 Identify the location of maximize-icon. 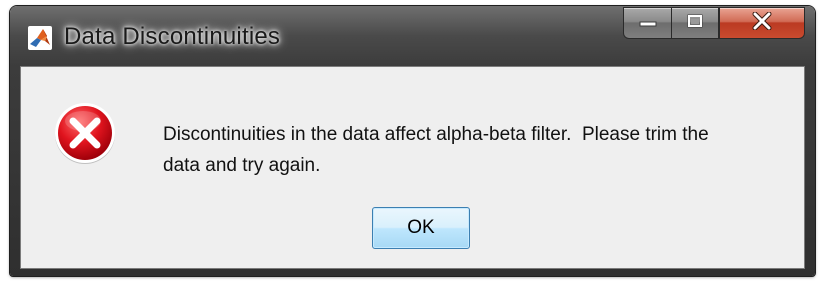
(695, 23).